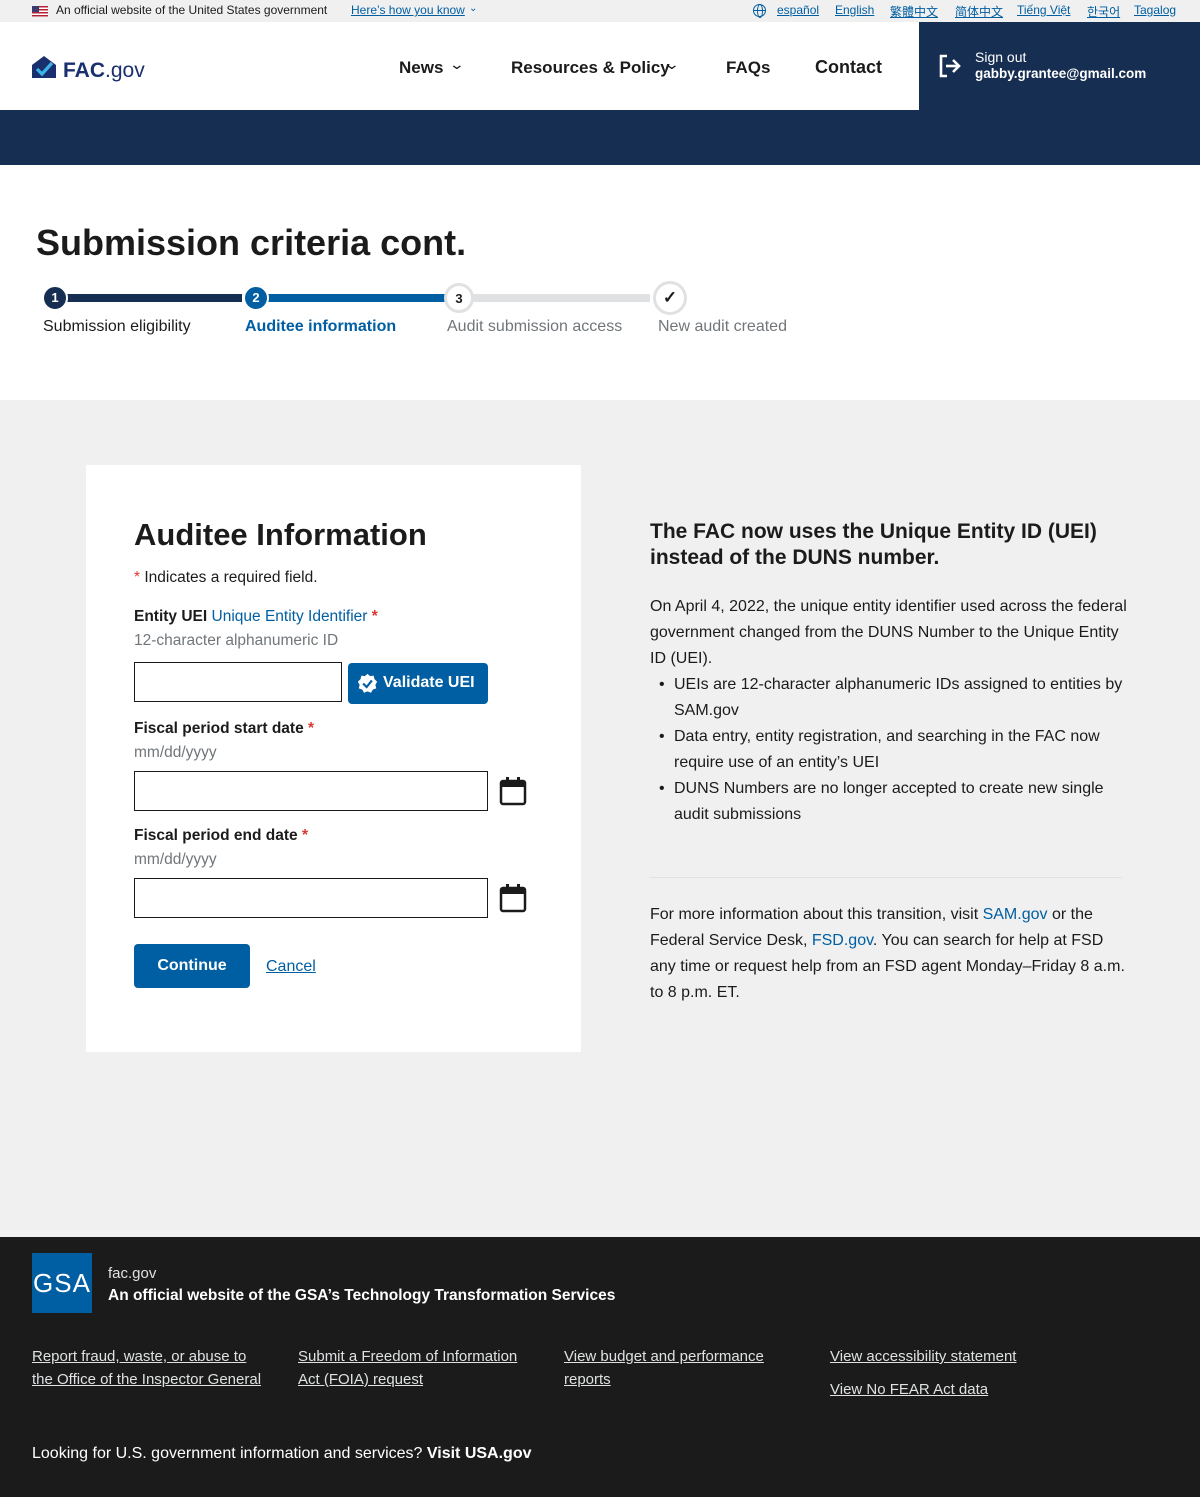 The height and width of the screenshot is (1497, 1200). Describe the element at coordinates (216, 835) in the screenshot. I see `fiscal-end-label-text: Fiscal period end date` at that location.